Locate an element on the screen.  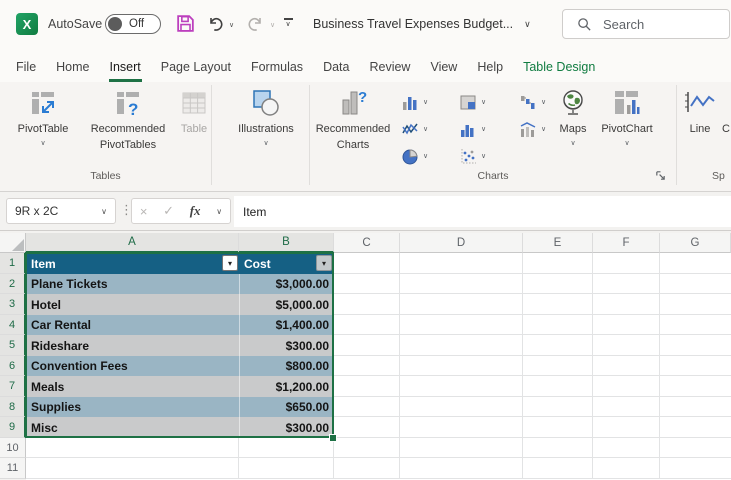
name-box: 9R x 2C ∨ is located at coordinates (61, 211).